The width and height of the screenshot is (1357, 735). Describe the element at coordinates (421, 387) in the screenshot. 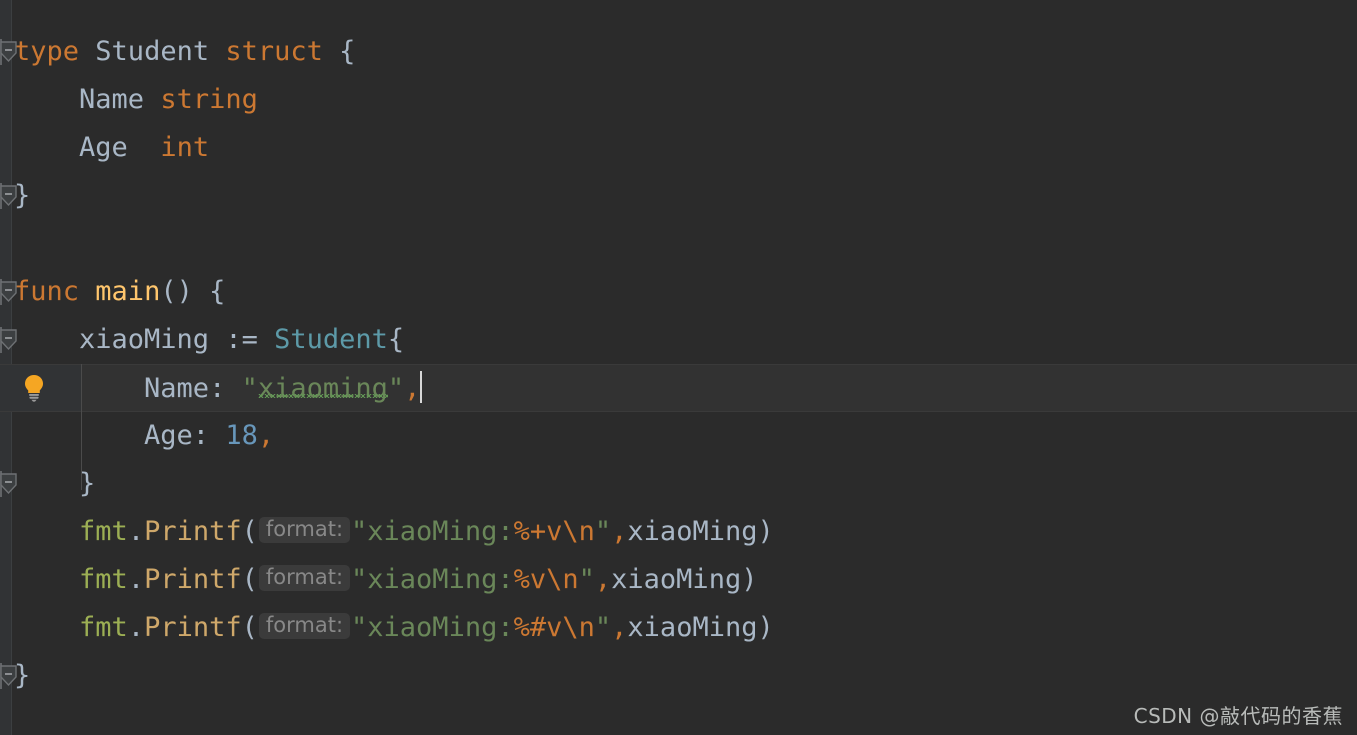

I see `text-caret` at that location.